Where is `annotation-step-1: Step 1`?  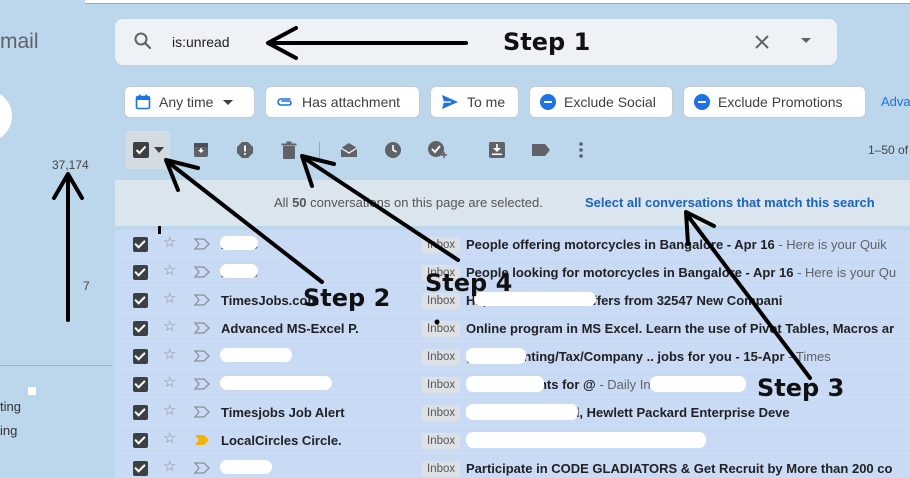 annotation-step-1: Step 1 is located at coordinates (547, 42).